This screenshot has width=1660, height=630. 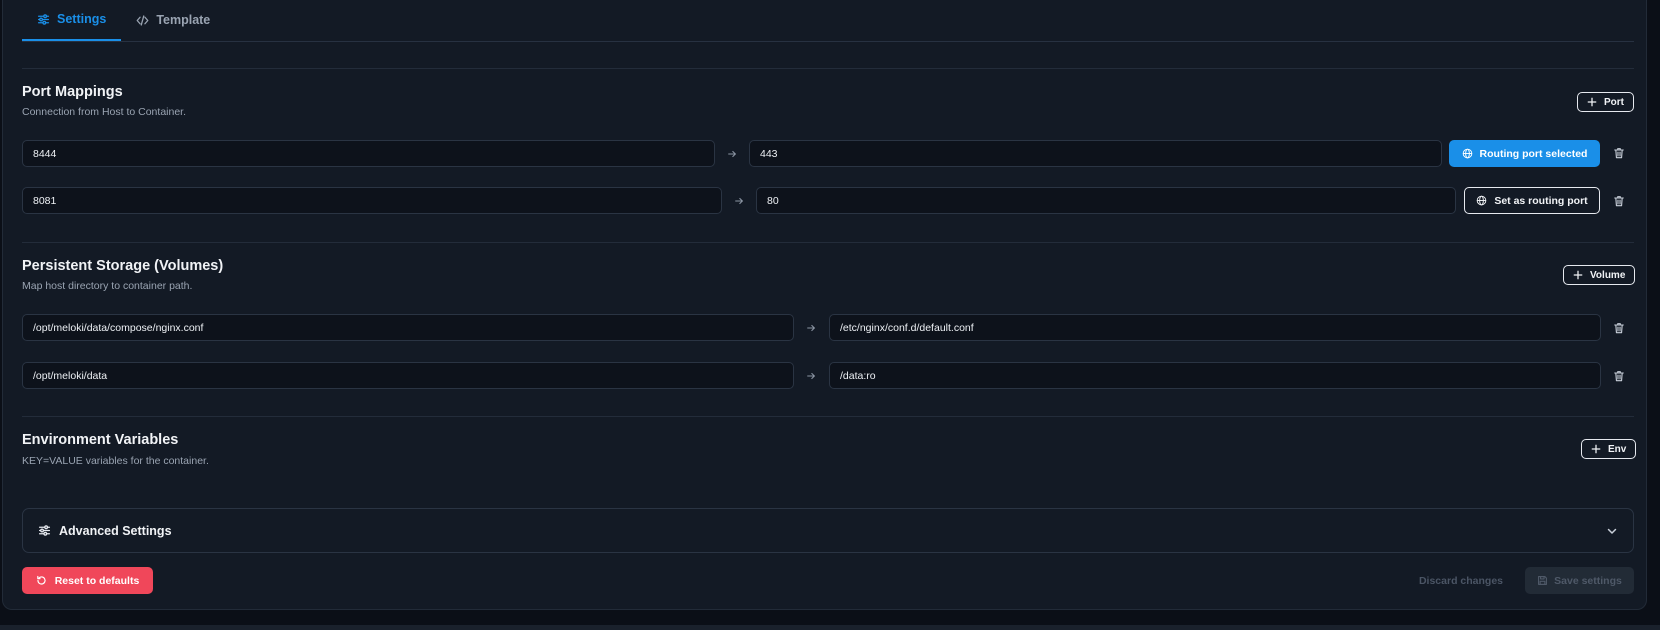 I want to click on add-volume-label: Volume, so click(x=1608, y=275).